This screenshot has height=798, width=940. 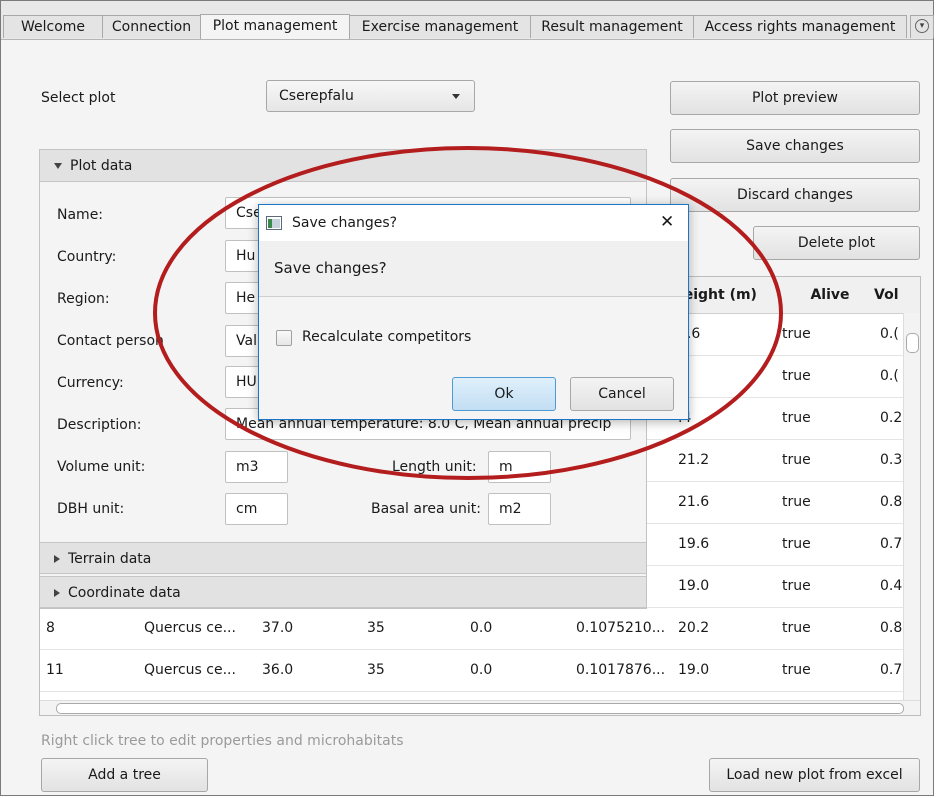 What do you see at coordinates (50, 628) in the screenshot?
I see `table-cell-id: 8` at bounding box center [50, 628].